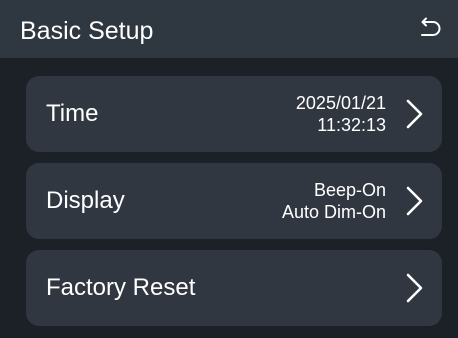 This screenshot has height=338, width=458. I want to click on display-values: Beep-On Auto Dim-On, so click(334, 201).